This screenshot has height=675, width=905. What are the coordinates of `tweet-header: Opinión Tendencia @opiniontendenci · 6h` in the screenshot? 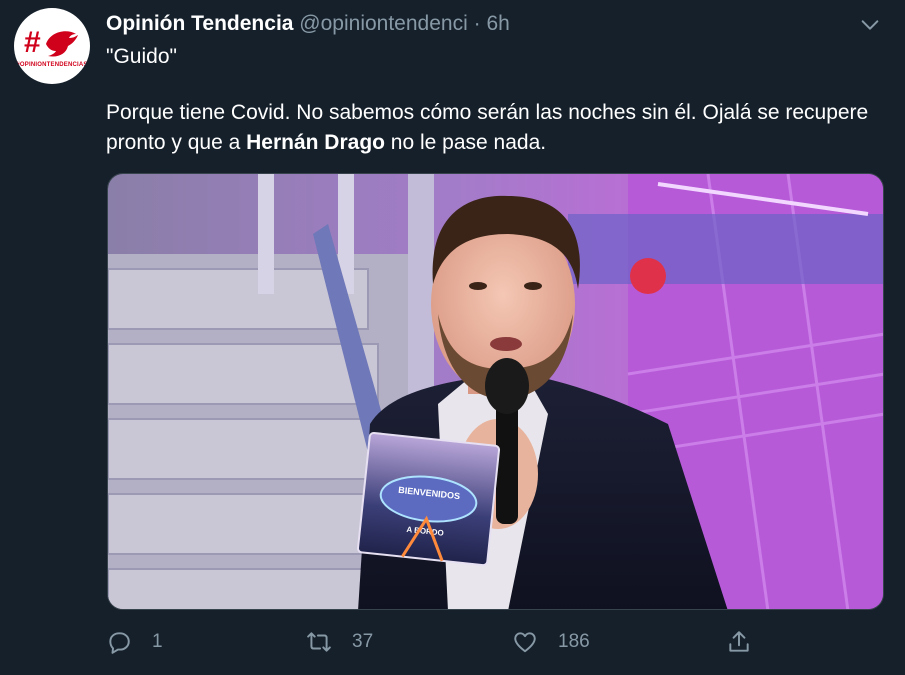 It's located at (475, 24).